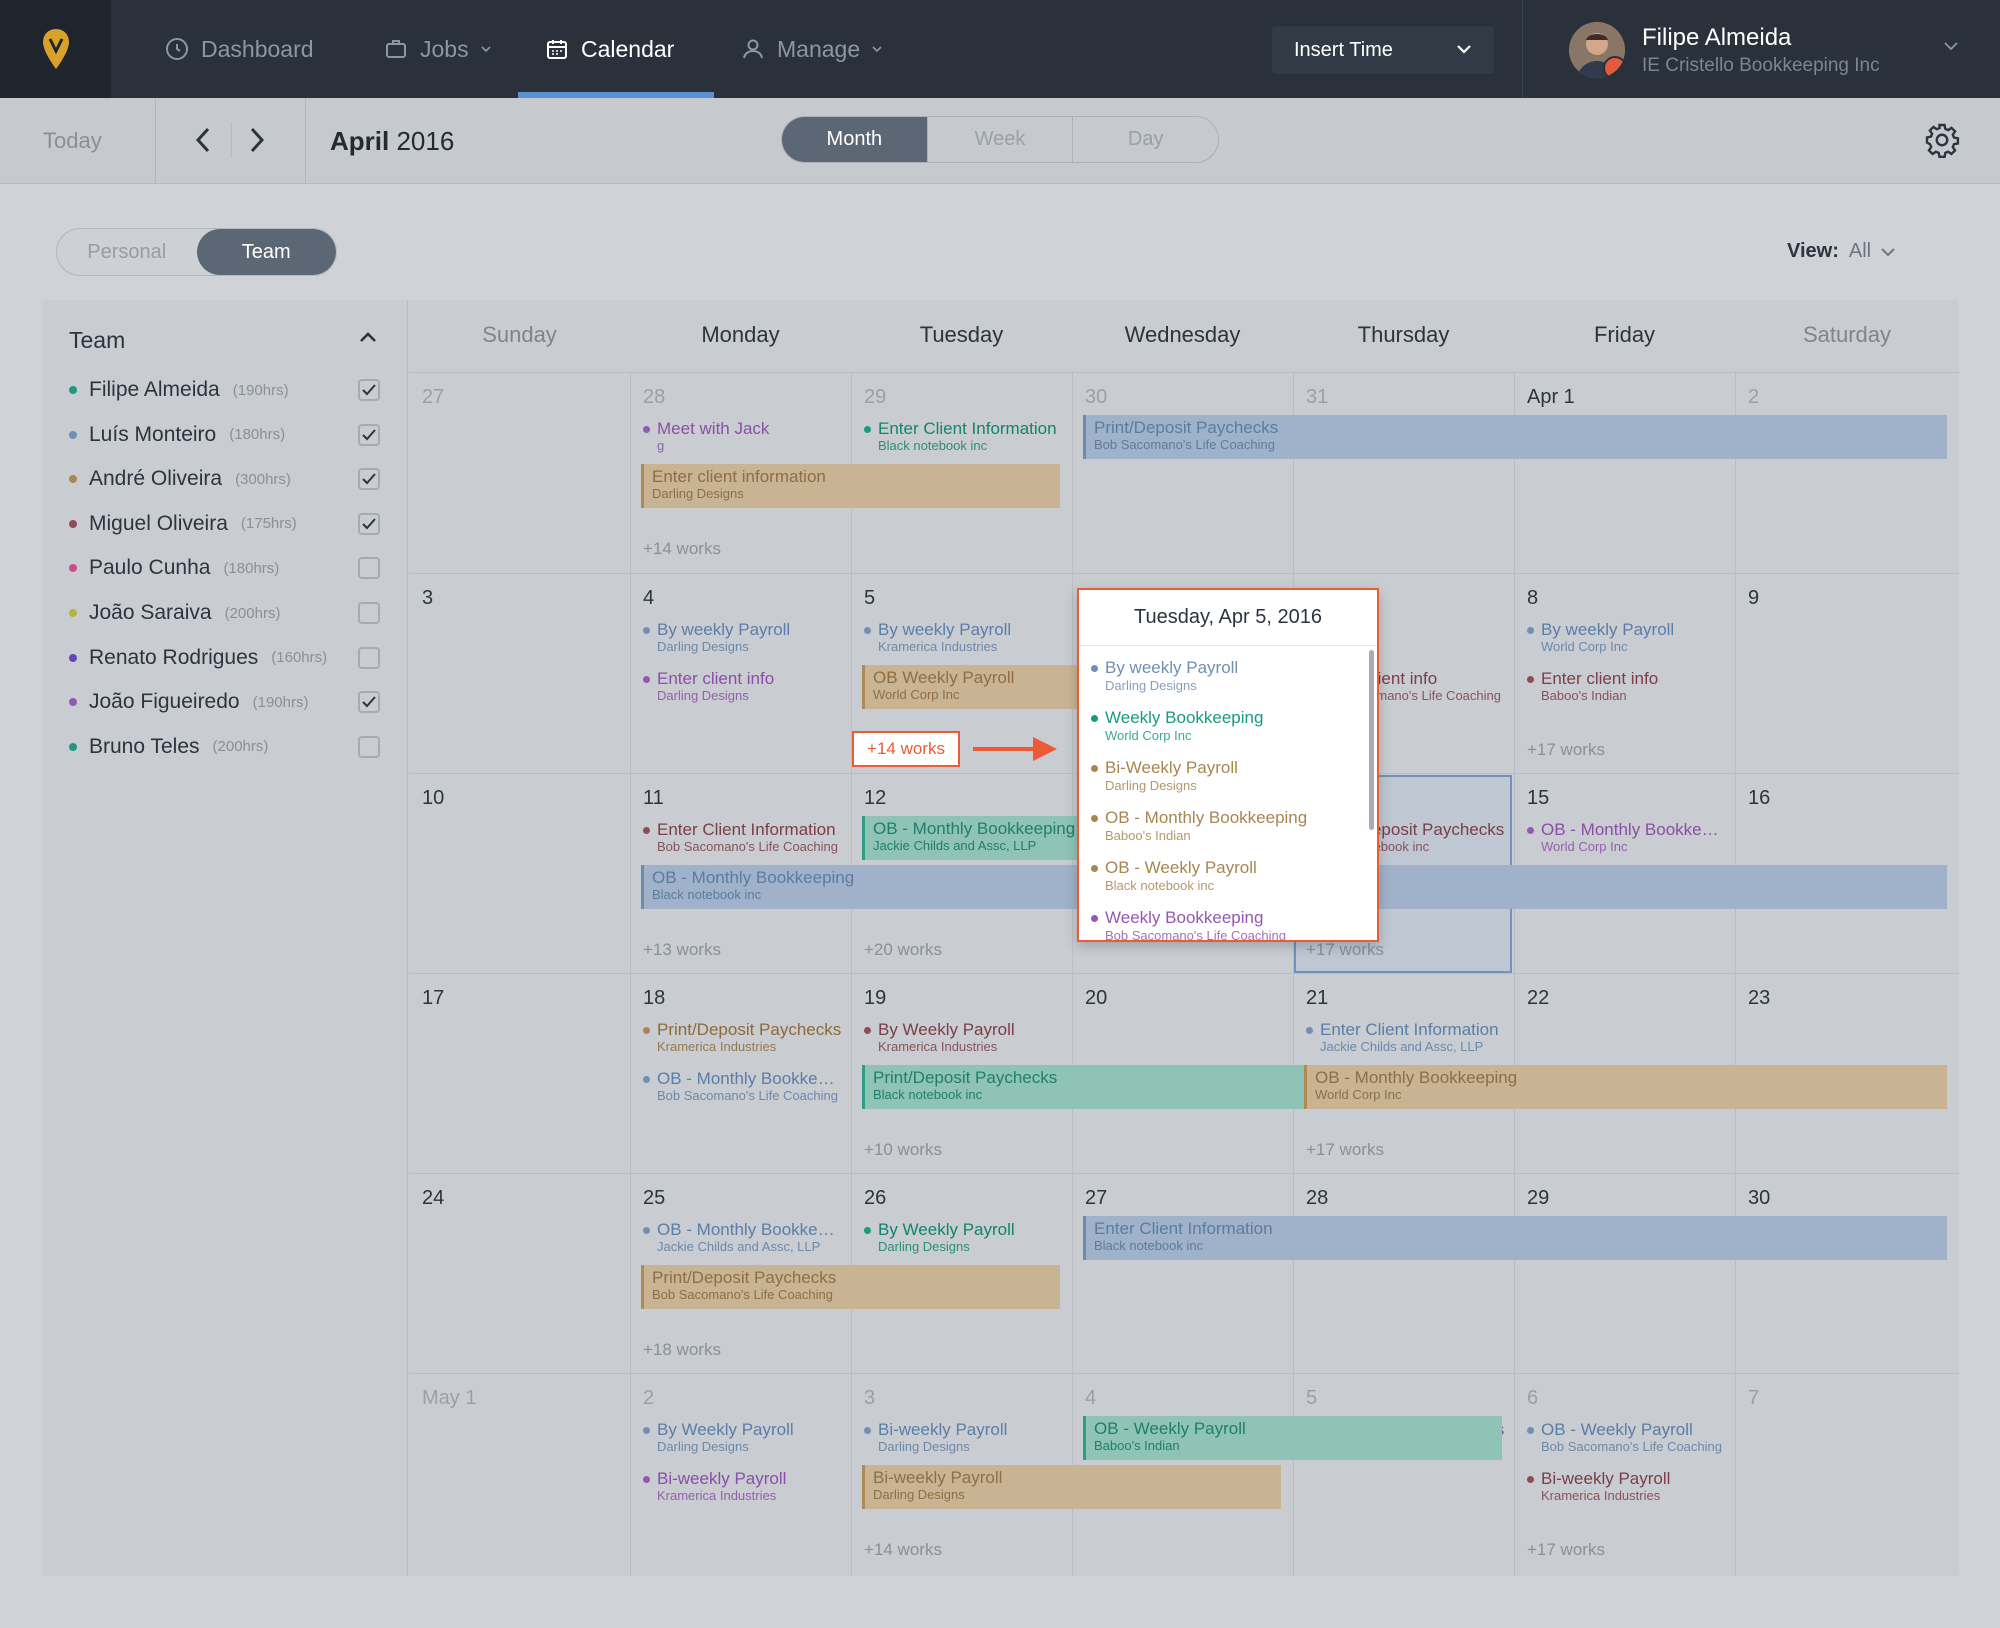 This screenshot has width=2000, height=1628. Describe the element at coordinates (55, 49) in the screenshot. I see `app-logo` at that location.